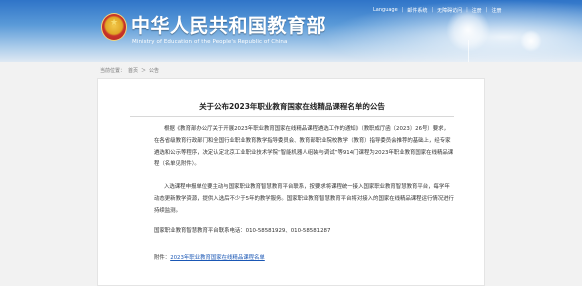 This screenshot has width=582, height=286. What do you see at coordinates (496, 10) in the screenshot?
I see `nav-login-link: 注册` at bounding box center [496, 10].